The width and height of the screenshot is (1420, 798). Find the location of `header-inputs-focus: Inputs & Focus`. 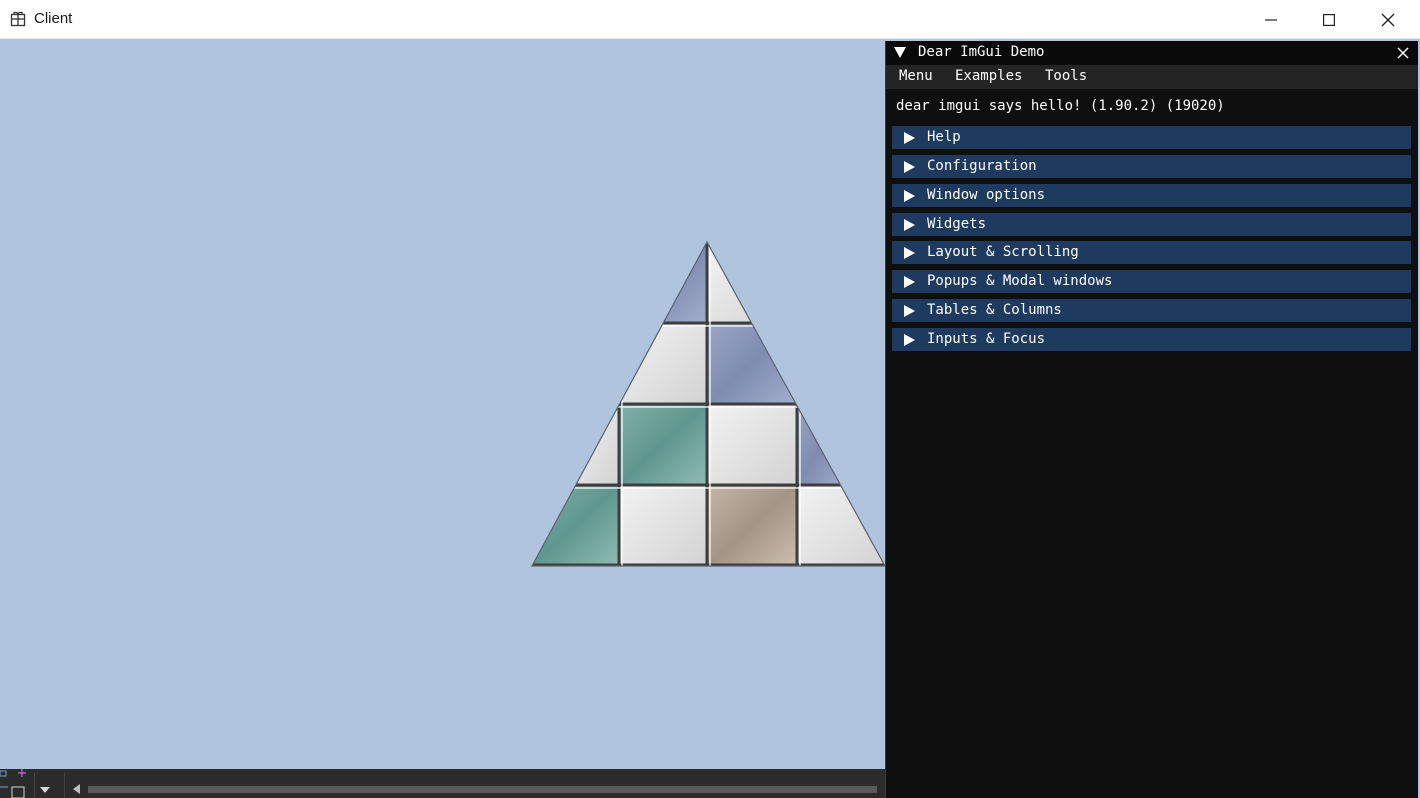

header-inputs-focus: Inputs & Focus is located at coordinates (1151, 339).